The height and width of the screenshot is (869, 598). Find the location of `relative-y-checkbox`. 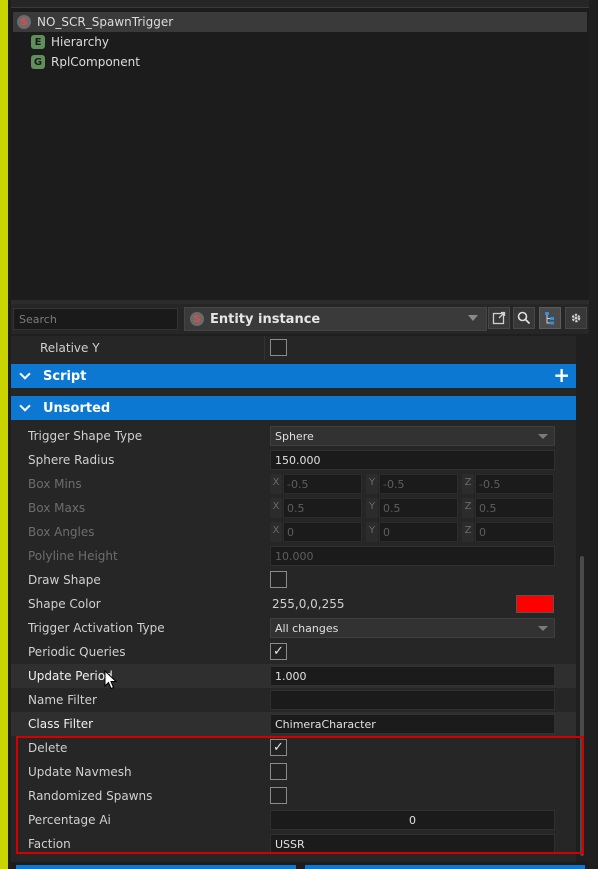

relative-y-checkbox is located at coordinates (278, 347).